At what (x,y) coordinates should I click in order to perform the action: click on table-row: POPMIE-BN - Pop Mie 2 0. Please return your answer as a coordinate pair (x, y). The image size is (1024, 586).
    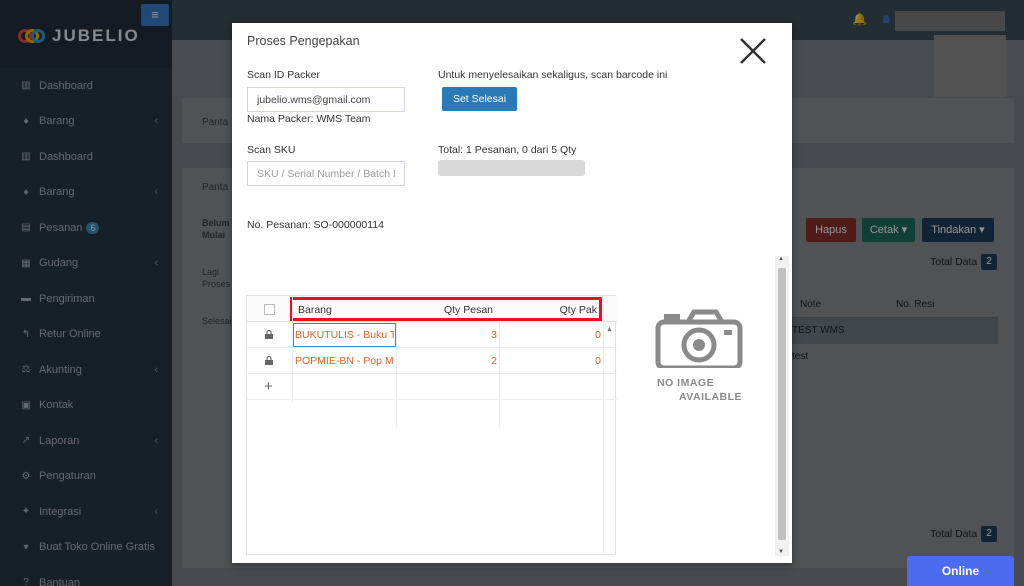
    Looking at the image, I should click on (432, 361).